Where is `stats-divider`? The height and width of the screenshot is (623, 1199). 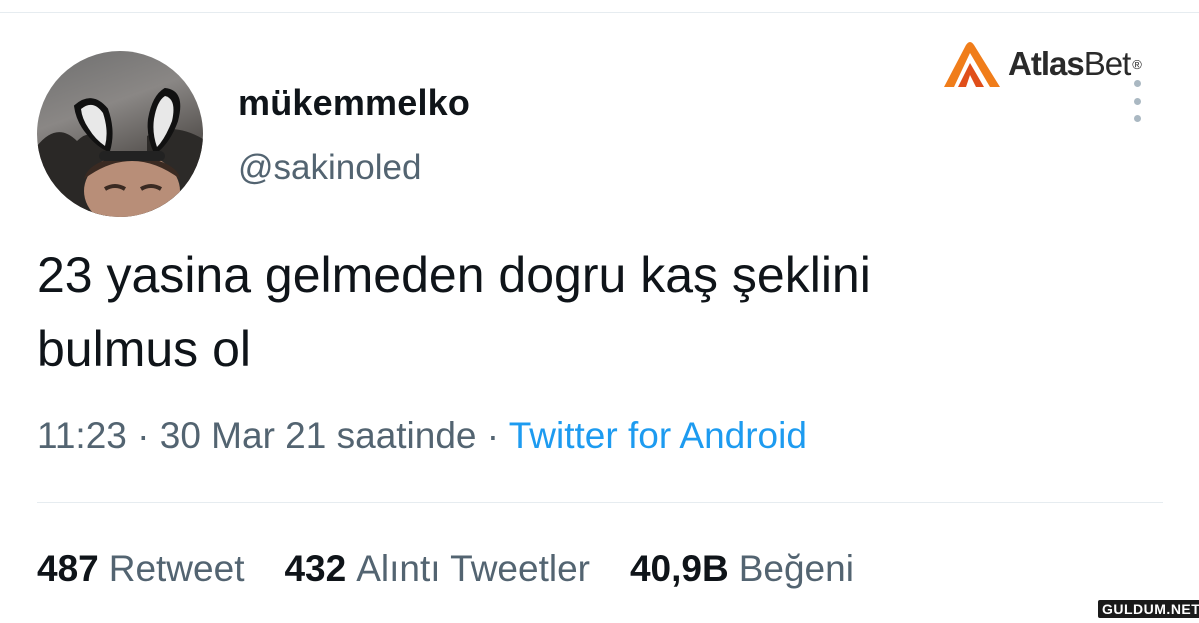
stats-divider is located at coordinates (600, 502).